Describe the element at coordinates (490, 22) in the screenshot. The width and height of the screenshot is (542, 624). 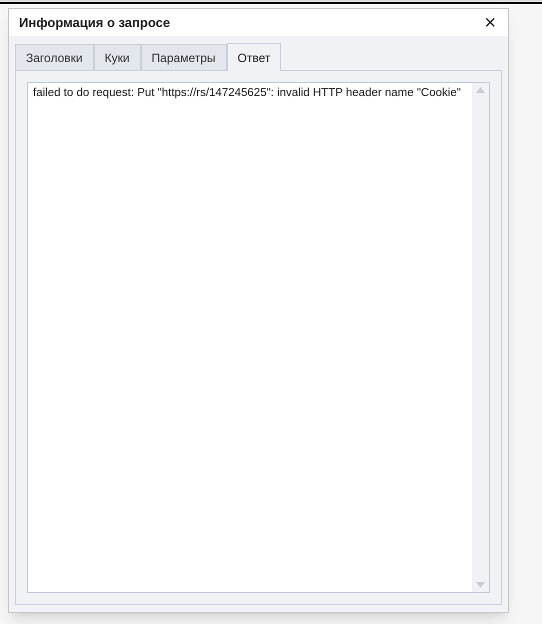
I see `close-button: ×` at that location.